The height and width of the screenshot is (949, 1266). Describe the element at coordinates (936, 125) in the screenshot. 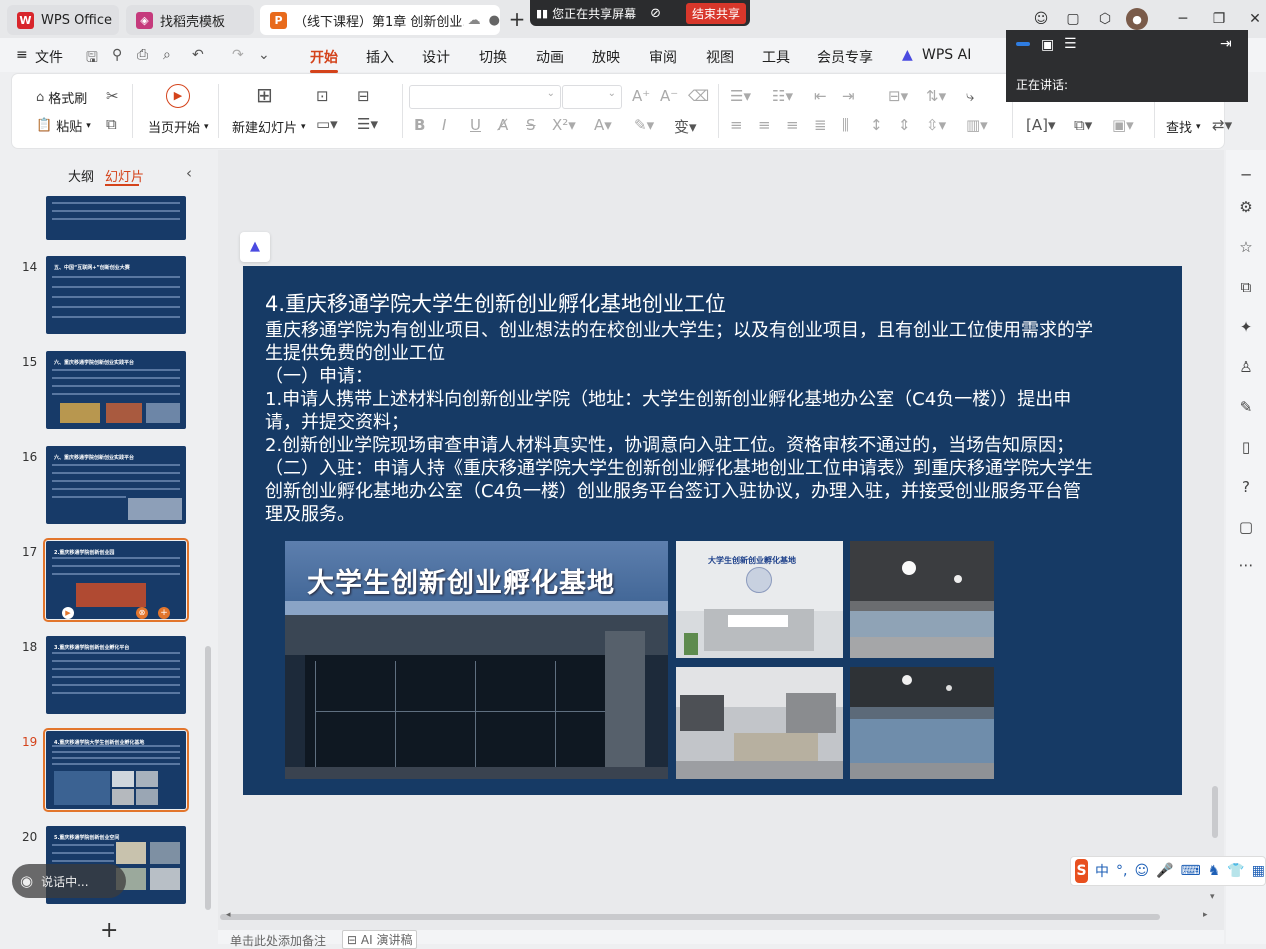

I see `line-spacing-select-icon: ⇳▾` at that location.